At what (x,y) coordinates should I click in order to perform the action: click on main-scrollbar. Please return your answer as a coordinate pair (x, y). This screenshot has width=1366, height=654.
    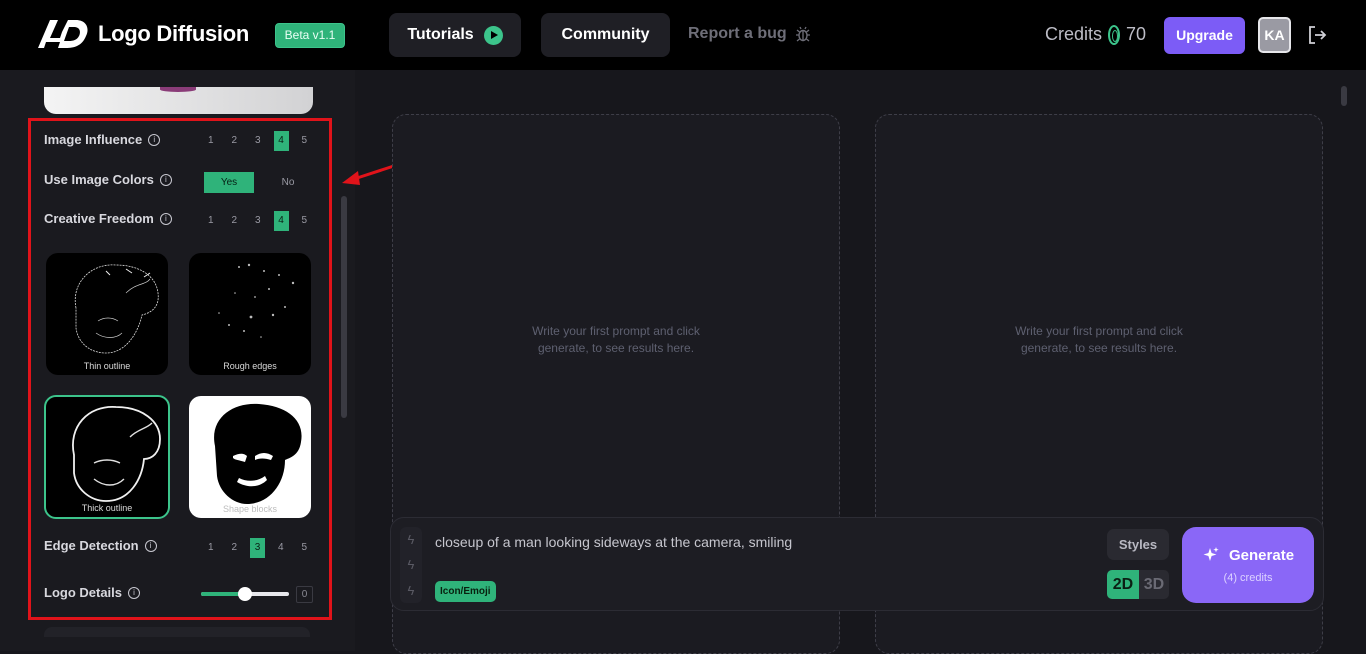
    Looking at the image, I should click on (1344, 96).